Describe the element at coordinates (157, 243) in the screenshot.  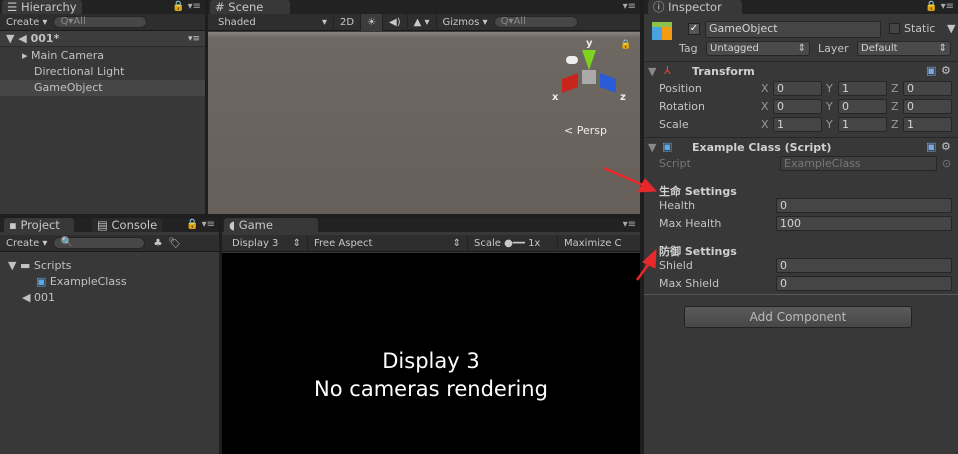
I see `filter-type-icon: ♣` at that location.